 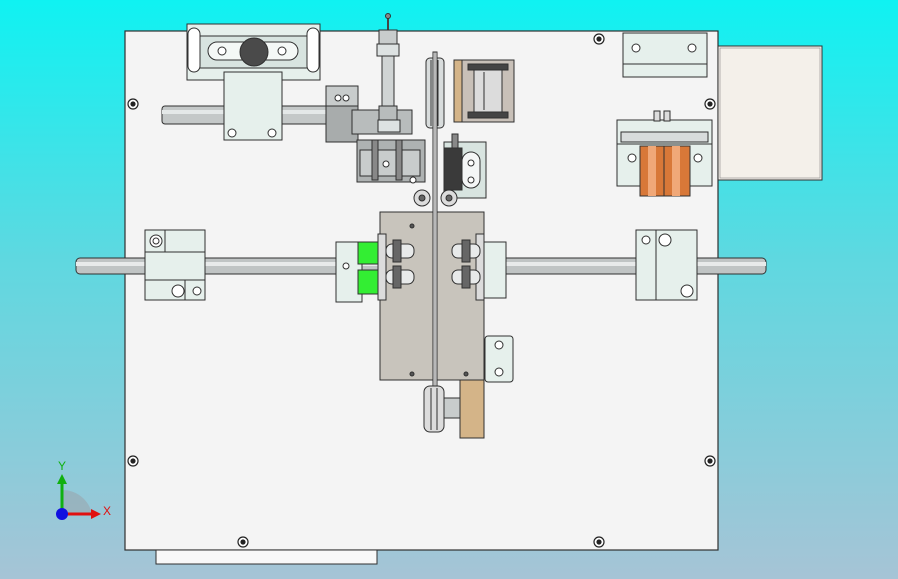 I want to click on slider-bracket, so click(x=391, y=161).